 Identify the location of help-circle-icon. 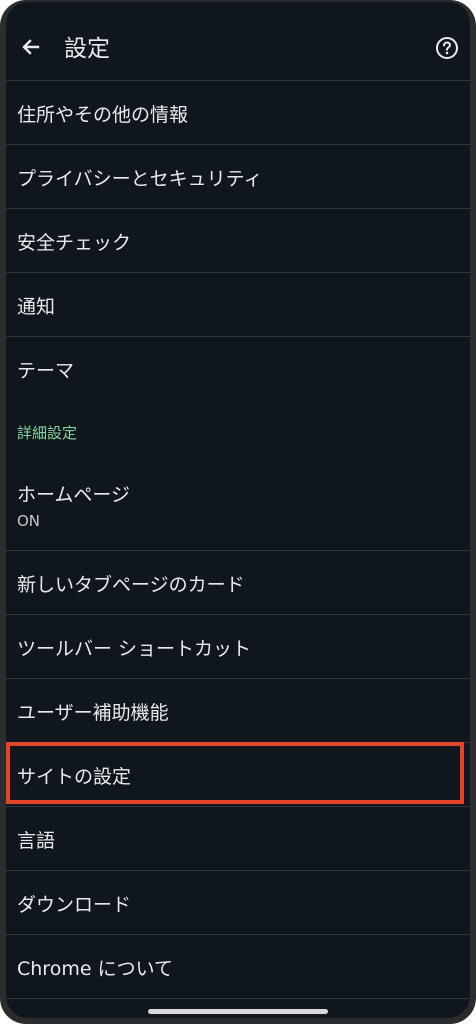
(447, 48).